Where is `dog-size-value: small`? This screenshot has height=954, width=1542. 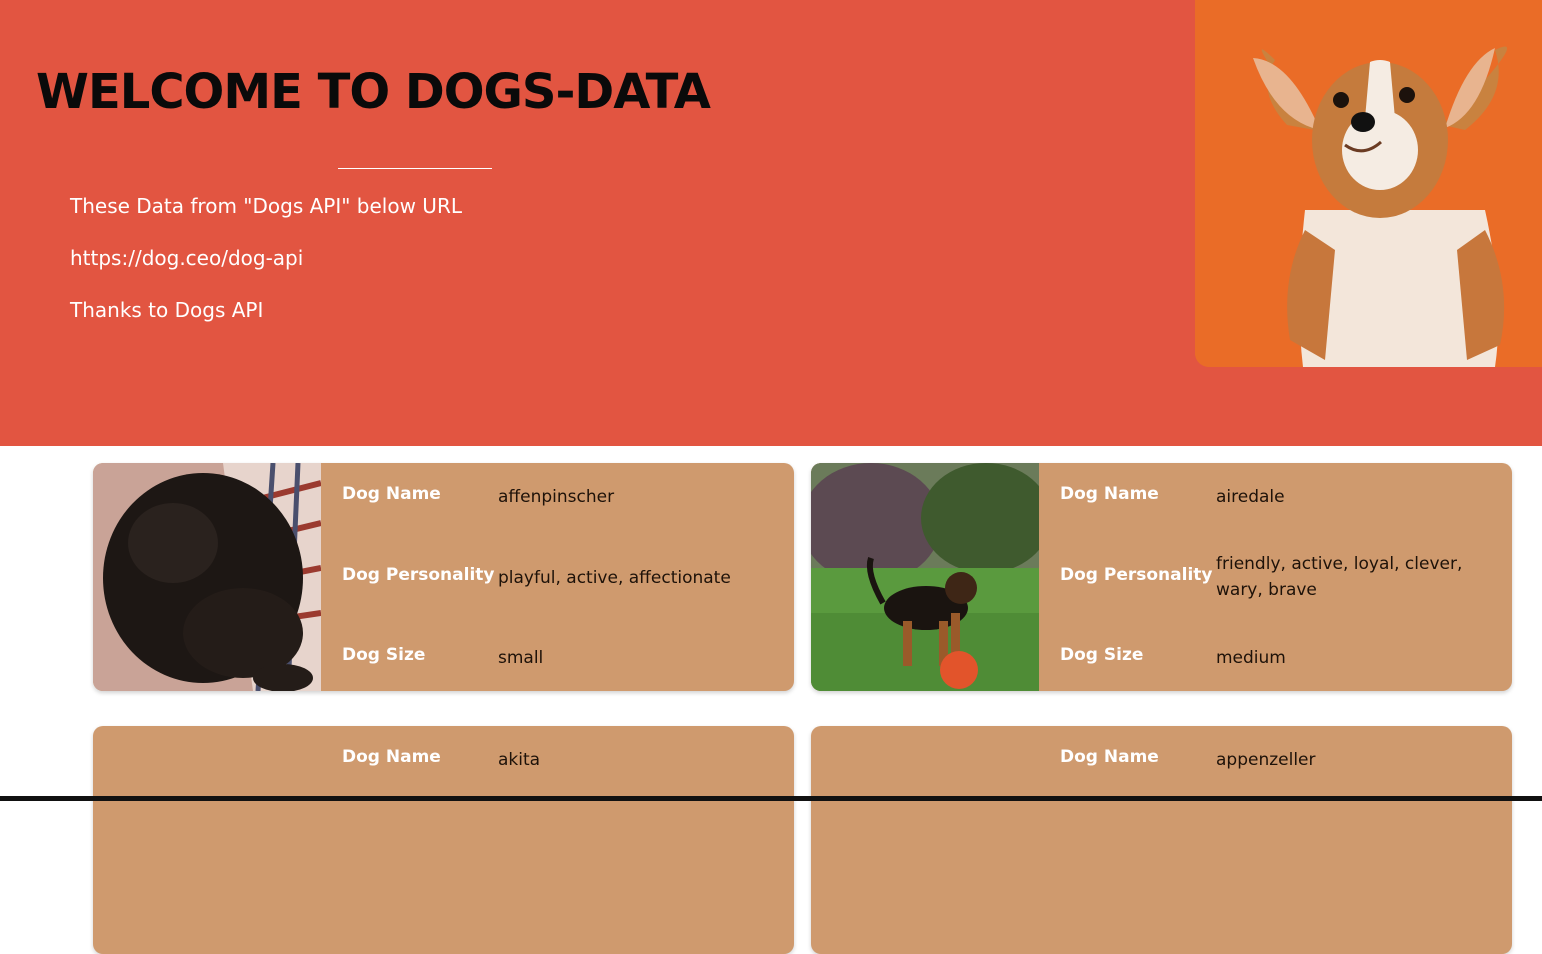 dog-size-value: small is located at coordinates (521, 658).